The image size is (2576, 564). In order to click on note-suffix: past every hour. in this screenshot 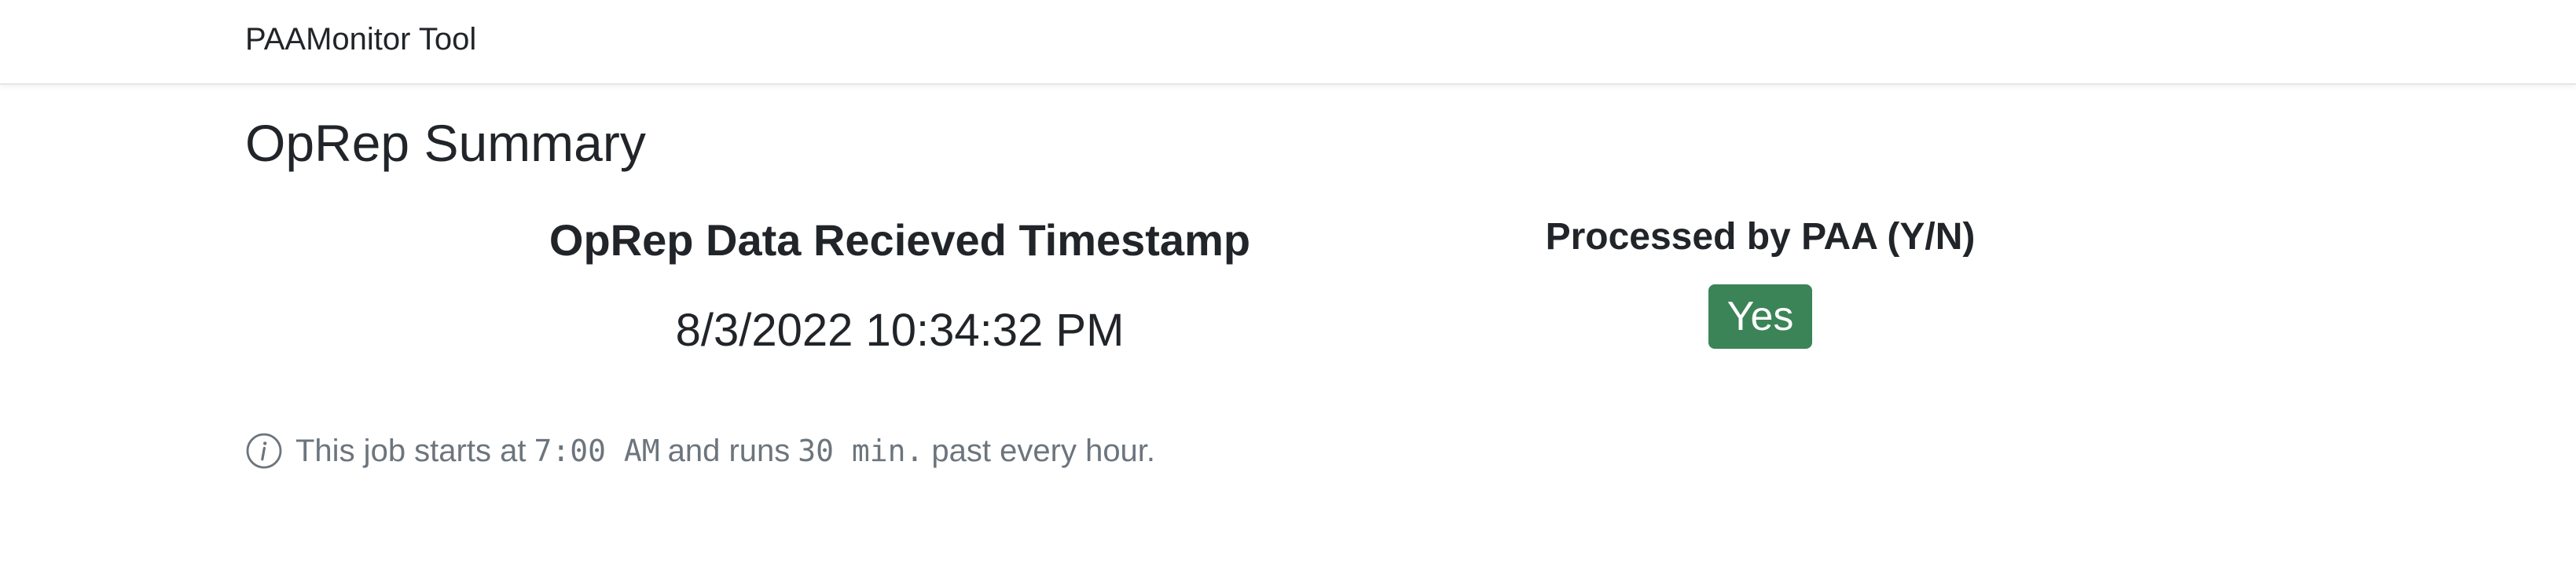, I will do `click(1043, 450)`.